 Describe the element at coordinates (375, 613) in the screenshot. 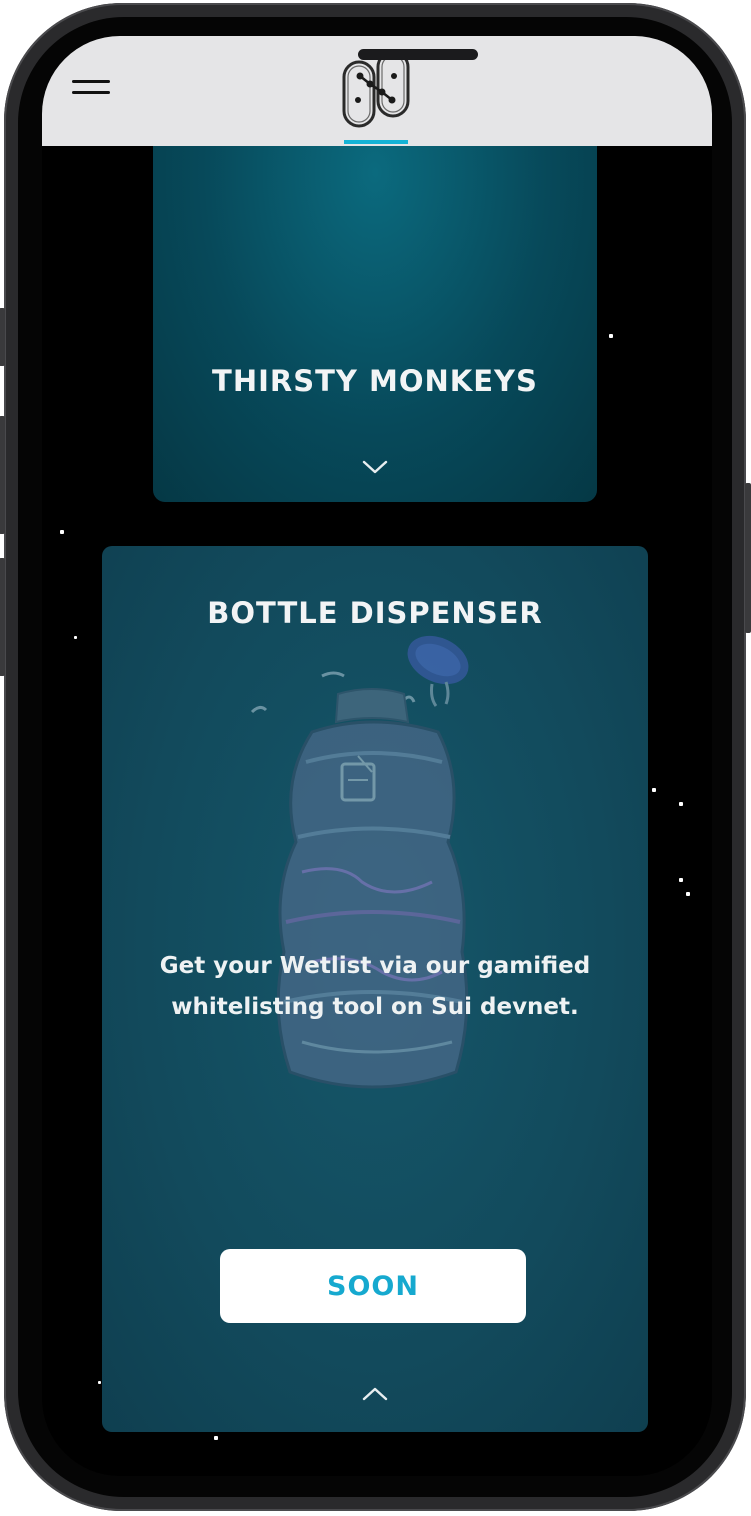

I see `bottle-dispenser-title: BOTTLE DISPENSER` at that location.